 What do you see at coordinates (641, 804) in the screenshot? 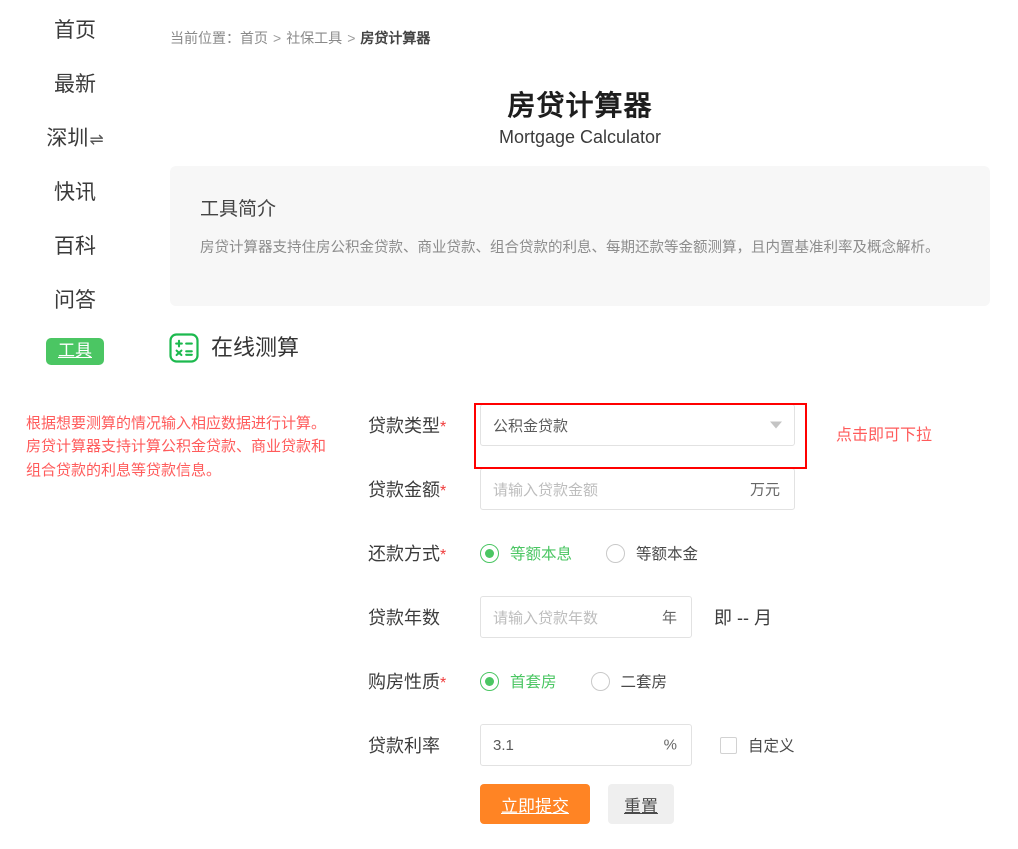
I see `reset-button: 重置` at bounding box center [641, 804].